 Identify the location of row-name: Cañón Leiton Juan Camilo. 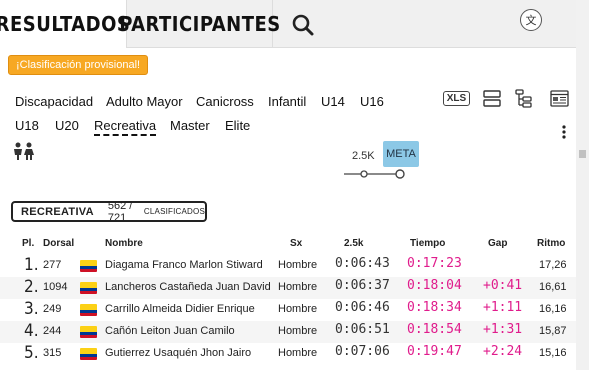
(170, 331).